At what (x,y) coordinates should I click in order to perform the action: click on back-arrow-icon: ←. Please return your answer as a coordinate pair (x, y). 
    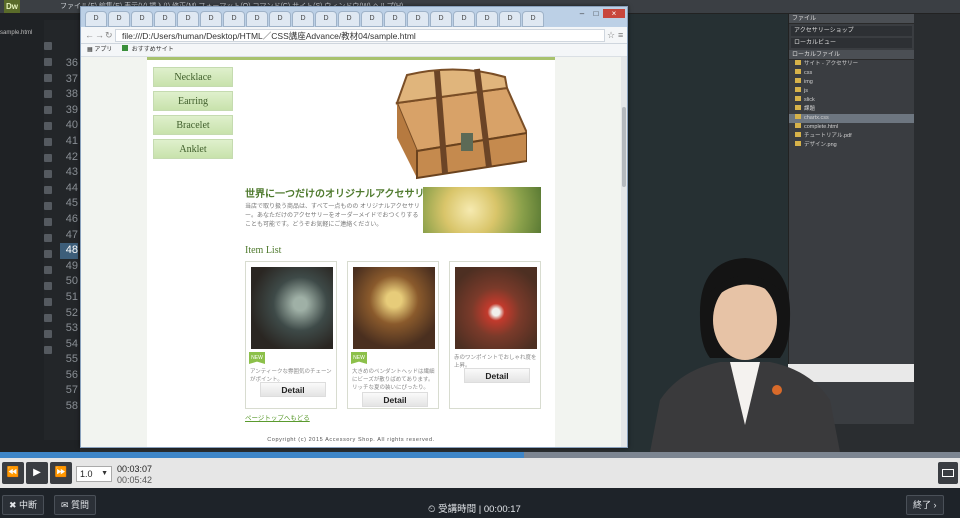
    Looking at the image, I should click on (89, 35).